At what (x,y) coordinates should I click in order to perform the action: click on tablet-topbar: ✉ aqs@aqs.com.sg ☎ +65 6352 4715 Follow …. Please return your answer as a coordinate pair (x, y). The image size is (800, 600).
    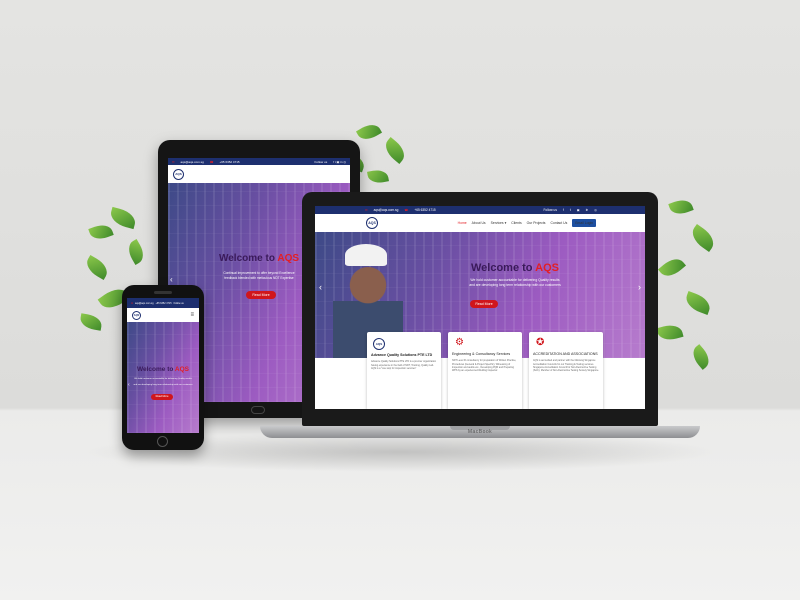
    Looking at the image, I should click on (259, 161).